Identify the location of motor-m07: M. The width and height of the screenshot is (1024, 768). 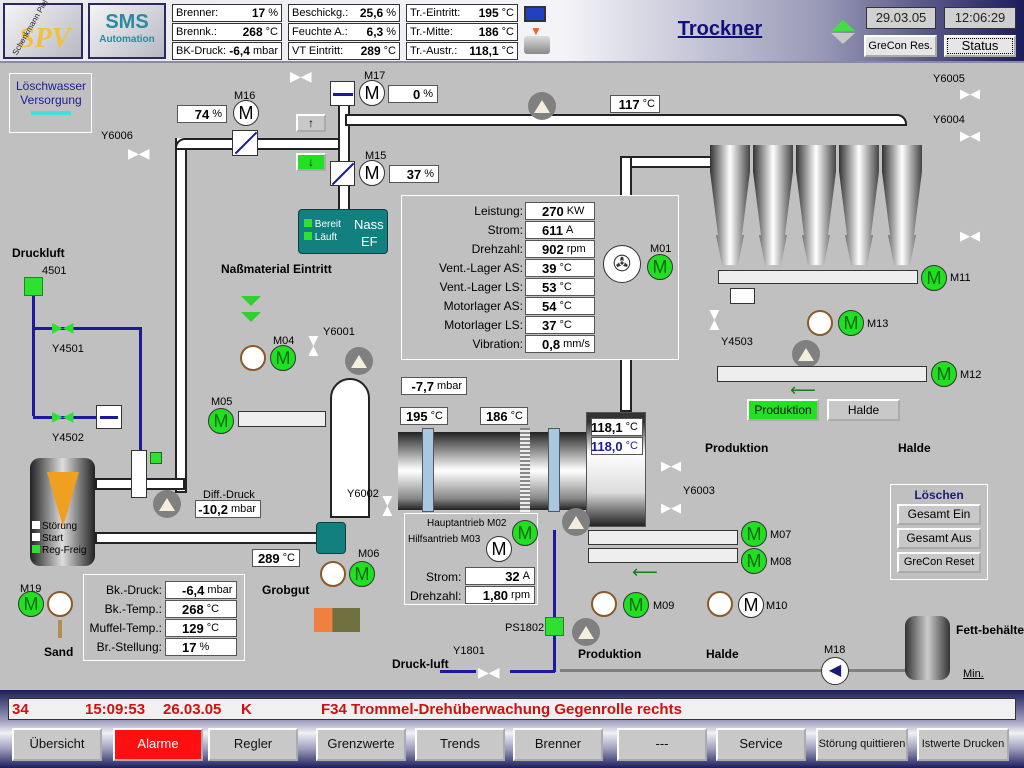
(754, 534).